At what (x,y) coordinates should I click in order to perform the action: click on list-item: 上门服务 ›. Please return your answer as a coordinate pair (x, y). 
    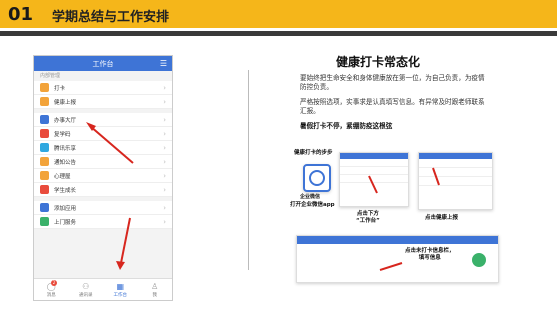
    Looking at the image, I should click on (103, 222).